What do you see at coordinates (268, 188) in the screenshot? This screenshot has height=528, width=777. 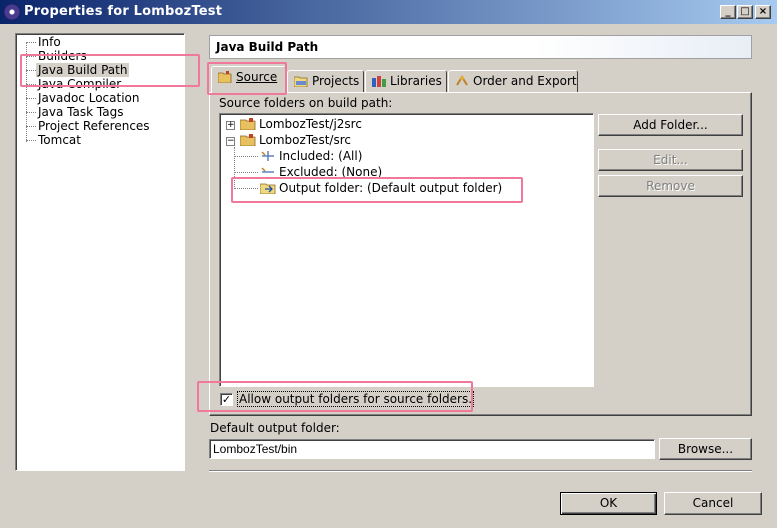 I see `output-folder-icon` at bounding box center [268, 188].